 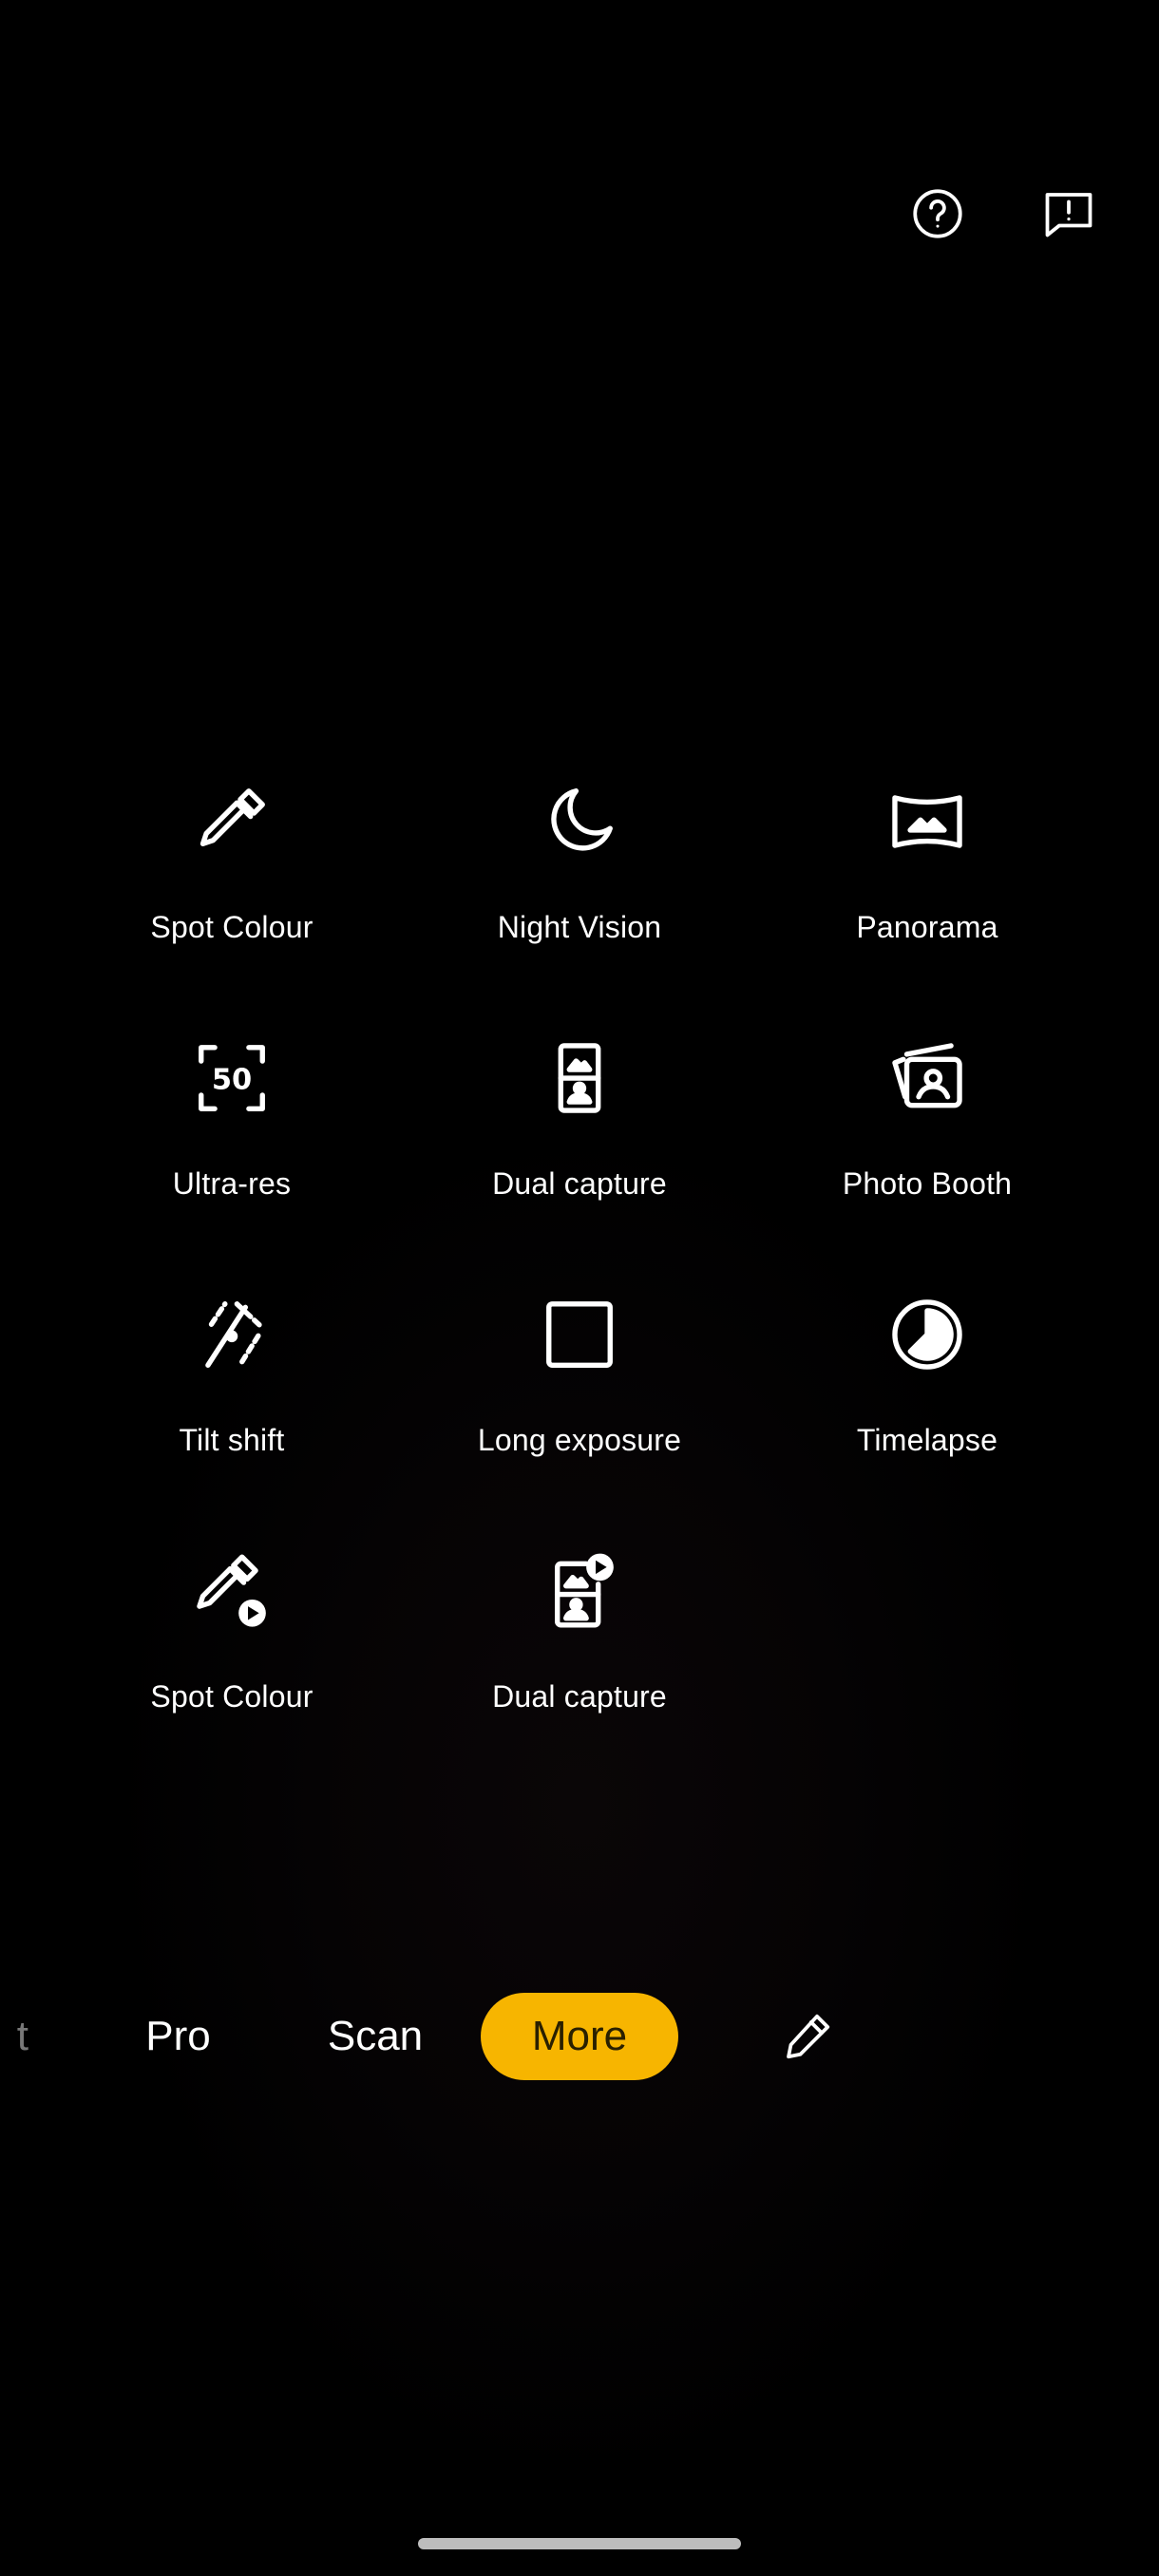 What do you see at coordinates (178, 2037) in the screenshot?
I see `mode-tab-pro: Pro` at bounding box center [178, 2037].